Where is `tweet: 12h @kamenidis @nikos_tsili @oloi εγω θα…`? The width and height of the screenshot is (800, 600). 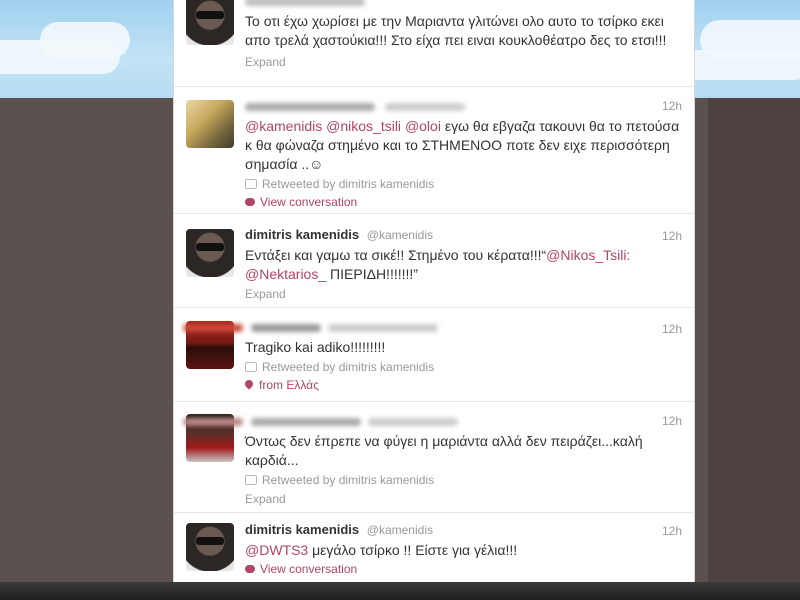 tweet: 12h @kamenidis @nikos_tsili @oloi εγω θα… is located at coordinates (434, 150).